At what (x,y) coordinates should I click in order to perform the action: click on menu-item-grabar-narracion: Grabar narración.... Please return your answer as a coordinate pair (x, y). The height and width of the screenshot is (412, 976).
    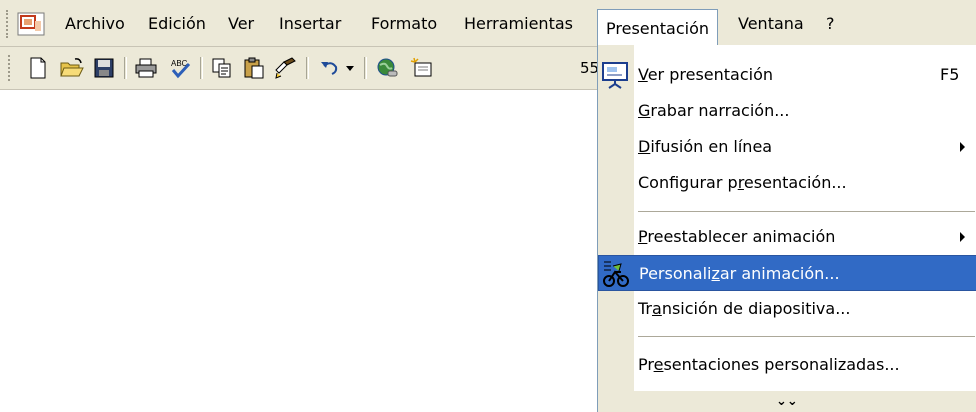
    Looking at the image, I should click on (787, 111).